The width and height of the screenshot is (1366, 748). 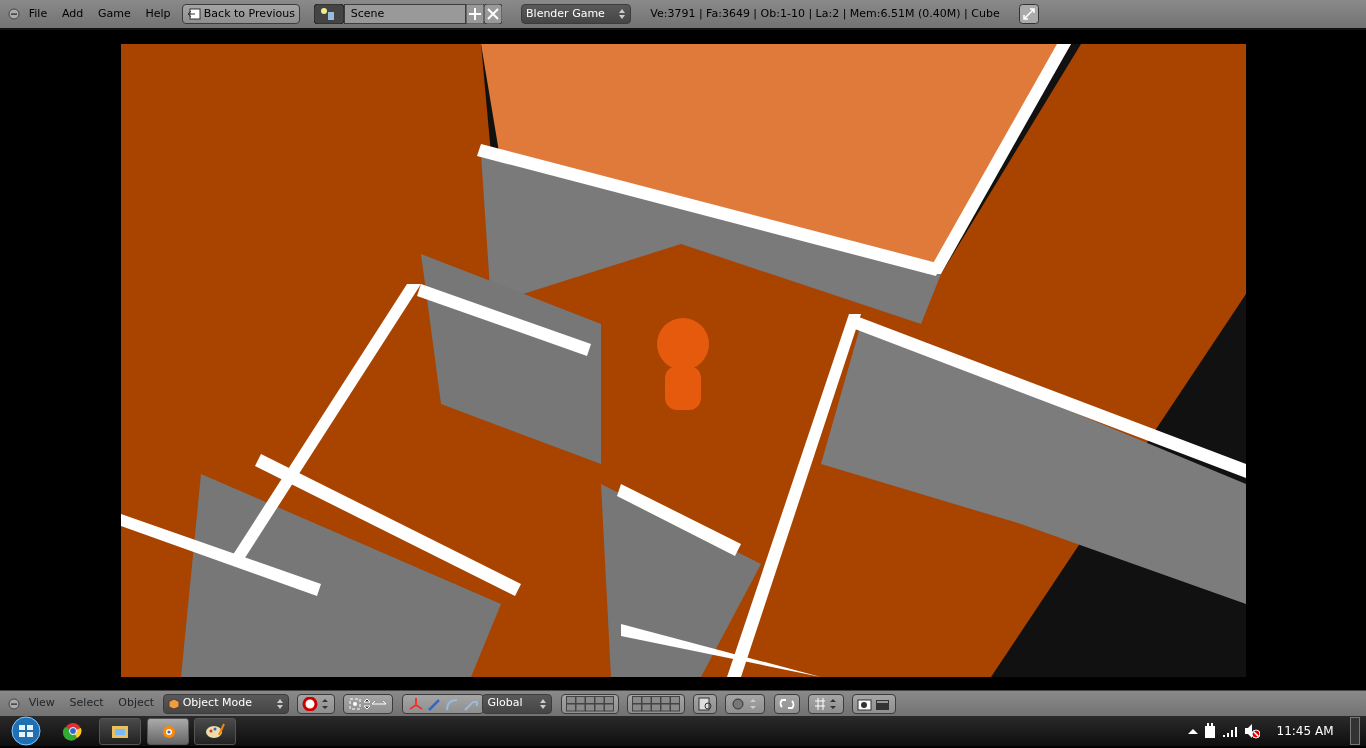 I want to click on back-icon, so click(x=194, y=14).